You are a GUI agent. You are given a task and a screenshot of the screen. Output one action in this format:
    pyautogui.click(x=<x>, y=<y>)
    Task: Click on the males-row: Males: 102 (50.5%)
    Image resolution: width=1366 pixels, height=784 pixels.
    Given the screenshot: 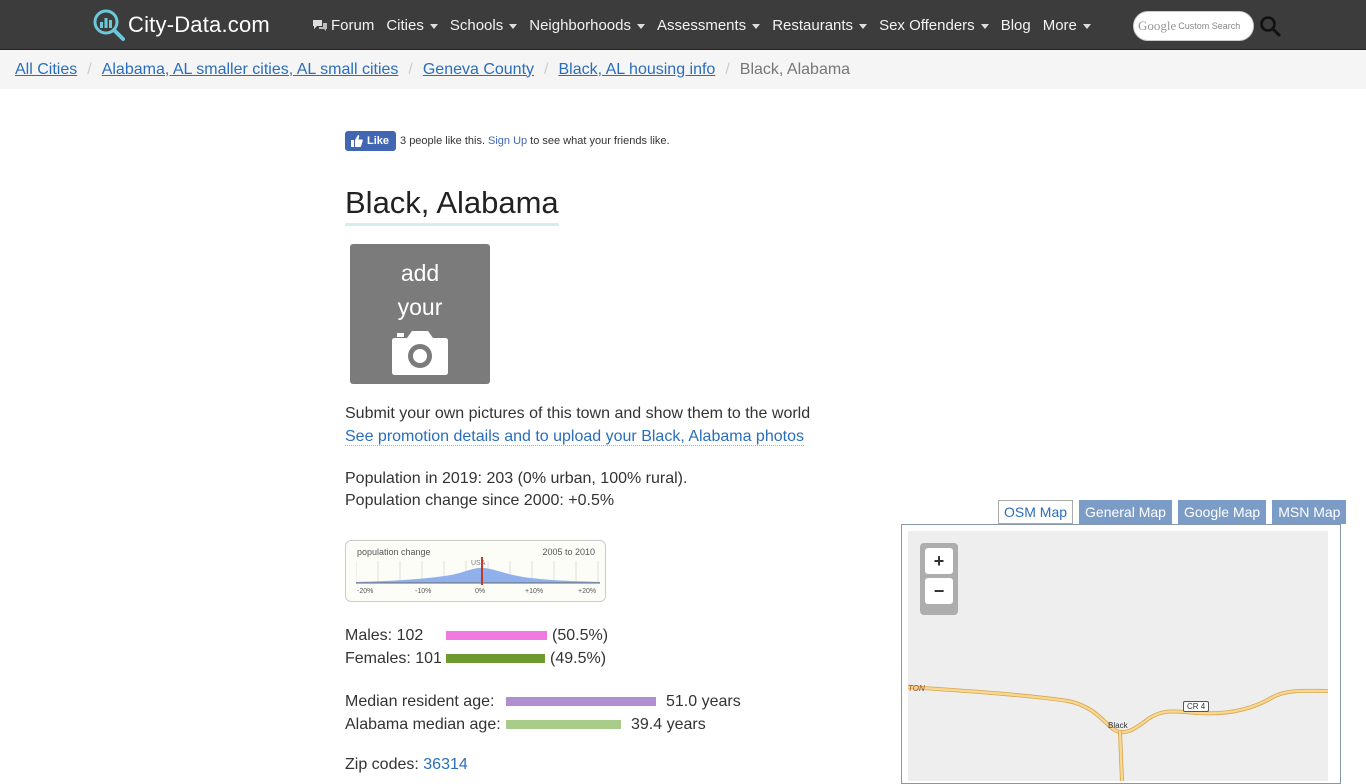 What is the action you would take?
    pyautogui.click(x=615, y=635)
    